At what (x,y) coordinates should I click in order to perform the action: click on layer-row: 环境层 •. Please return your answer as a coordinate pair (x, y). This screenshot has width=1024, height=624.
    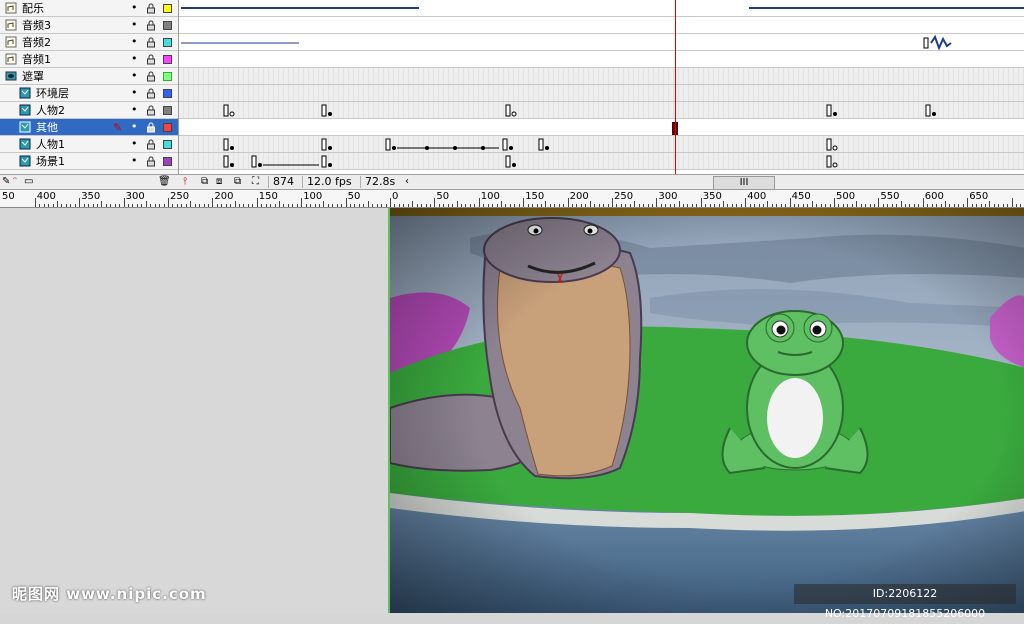
    Looking at the image, I should click on (89, 93).